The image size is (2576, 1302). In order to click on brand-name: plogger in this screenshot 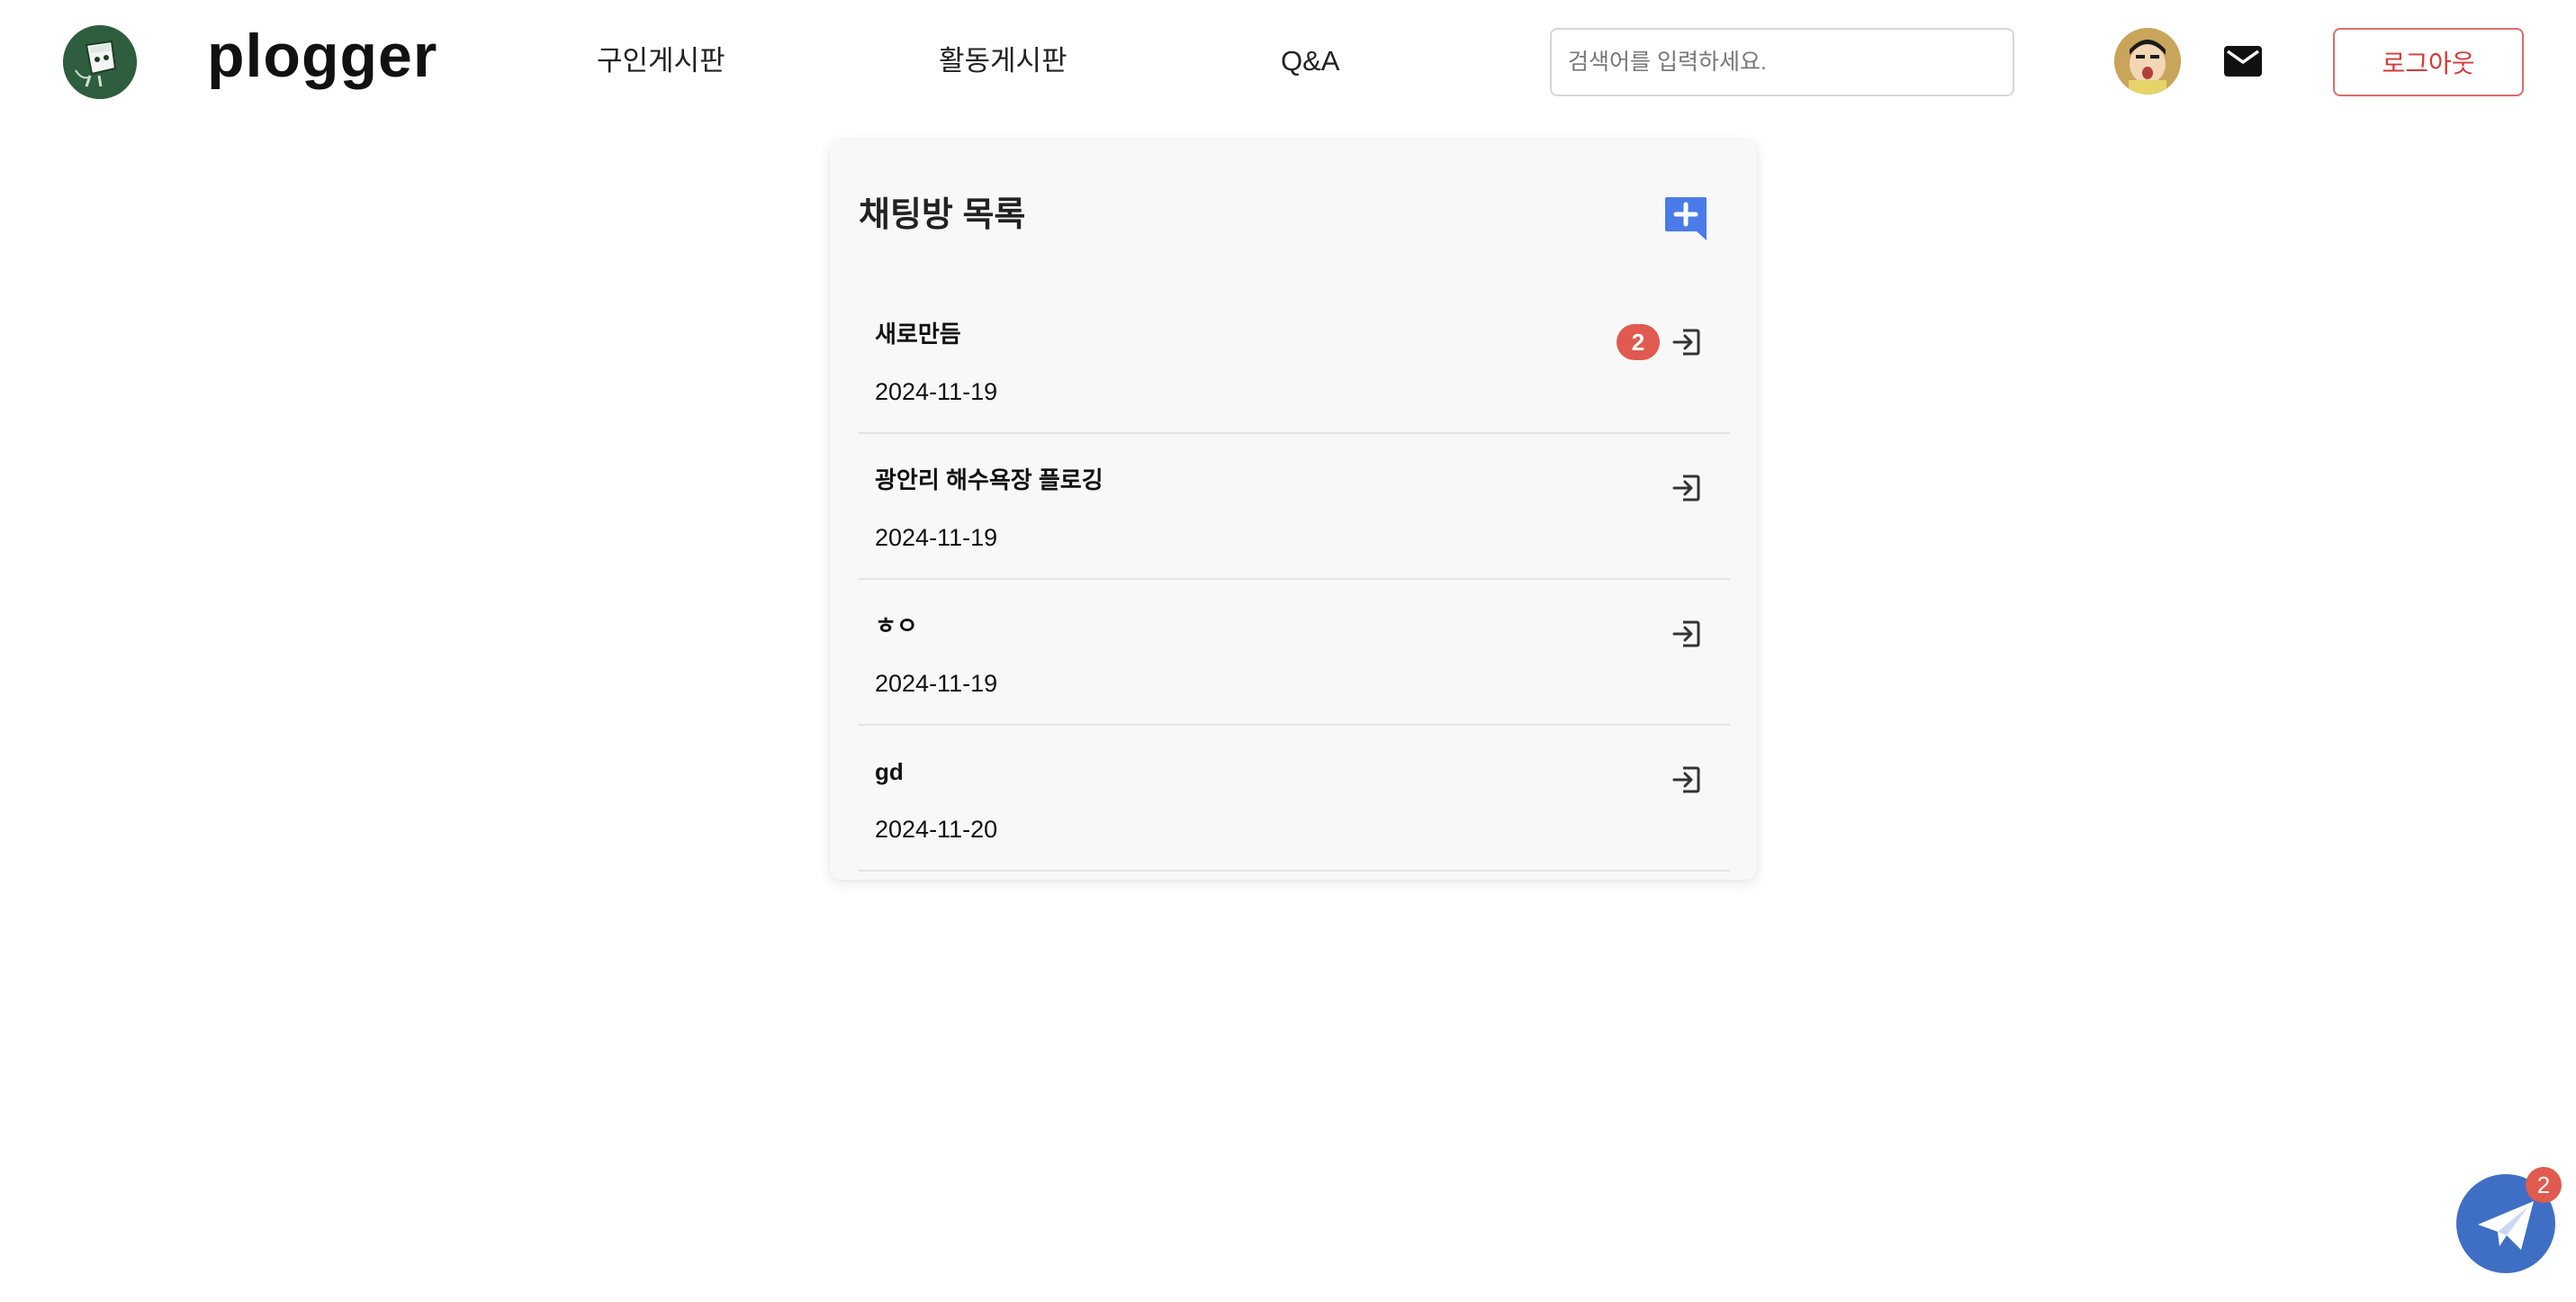, I will do `click(322, 56)`.